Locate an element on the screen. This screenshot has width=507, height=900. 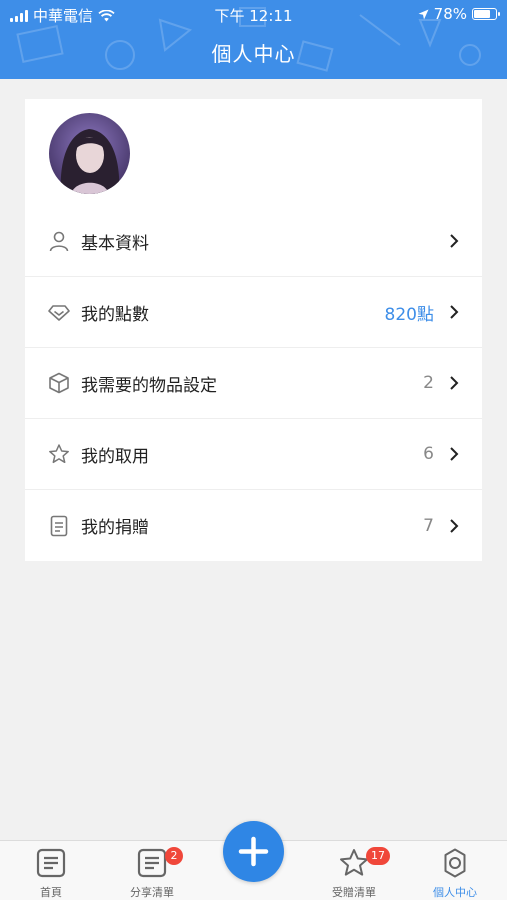
points-value: 820點 is located at coordinates (409, 314).